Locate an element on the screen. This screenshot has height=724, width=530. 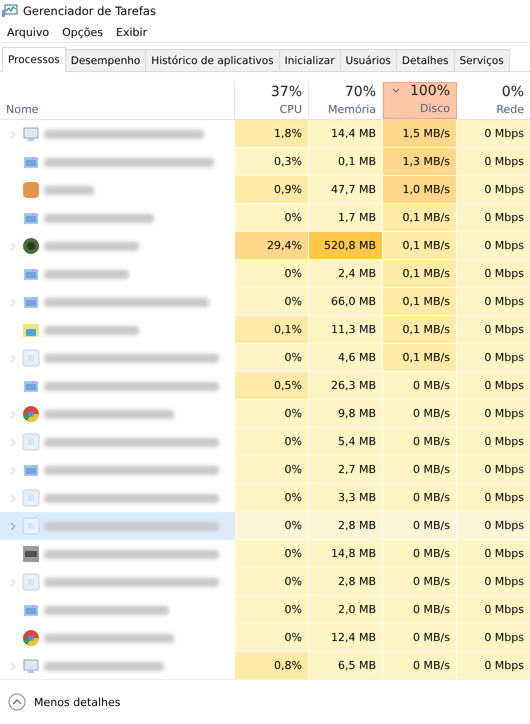
table-cell: 0,1 MB is located at coordinates (346, 162).